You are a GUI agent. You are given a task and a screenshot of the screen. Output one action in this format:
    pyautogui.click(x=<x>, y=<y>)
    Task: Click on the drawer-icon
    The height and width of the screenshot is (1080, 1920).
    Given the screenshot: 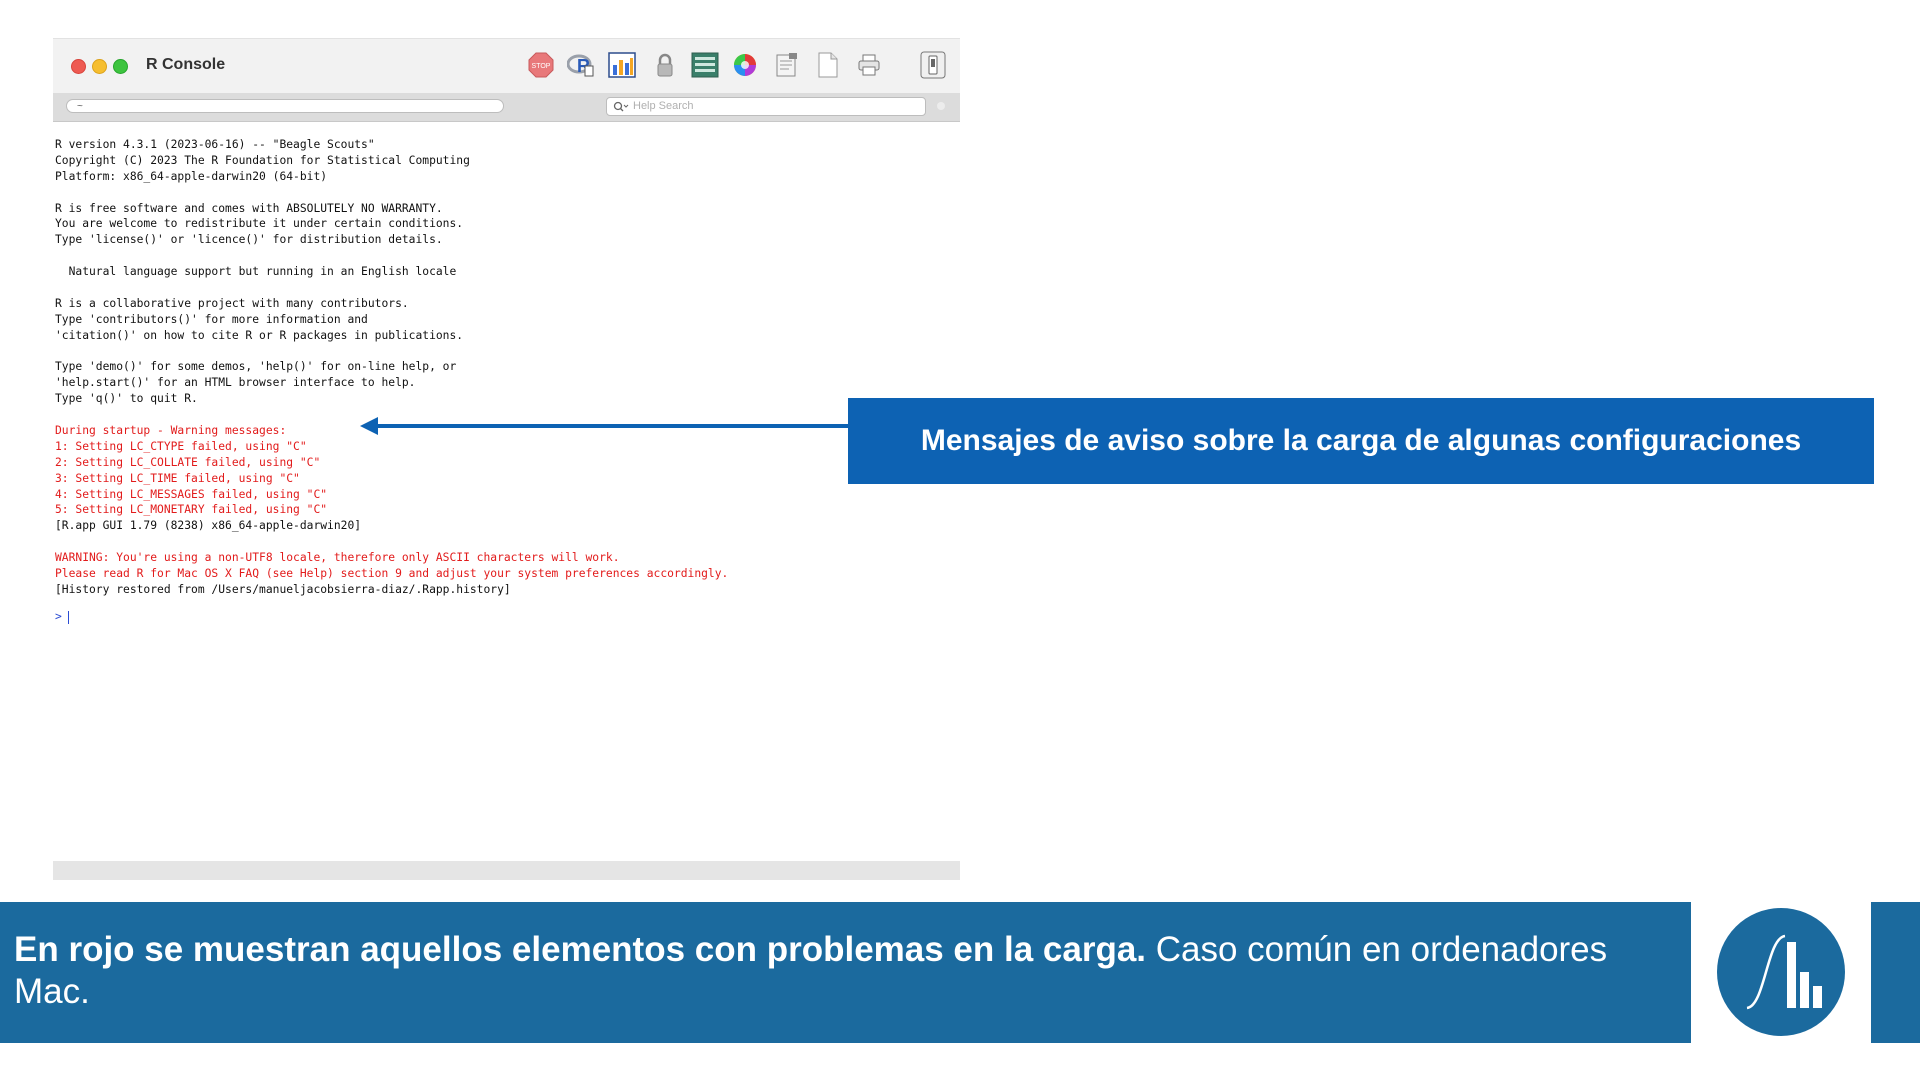 What is the action you would take?
    pyautogui.click(x=933, y=65)
    